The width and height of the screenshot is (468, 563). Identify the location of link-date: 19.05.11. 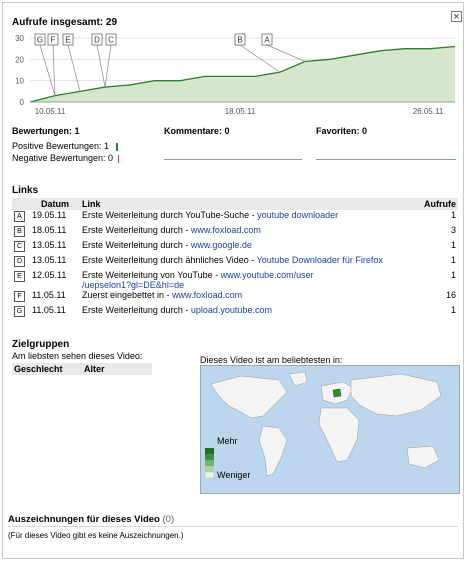
(49, 215).